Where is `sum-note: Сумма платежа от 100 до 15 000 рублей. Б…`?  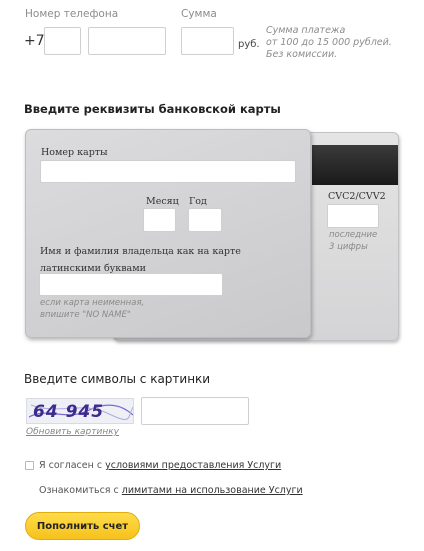 sum-note: Сумма платежа от 100 до 15 000 рублей. Б… is located at coordinates (329, 43).